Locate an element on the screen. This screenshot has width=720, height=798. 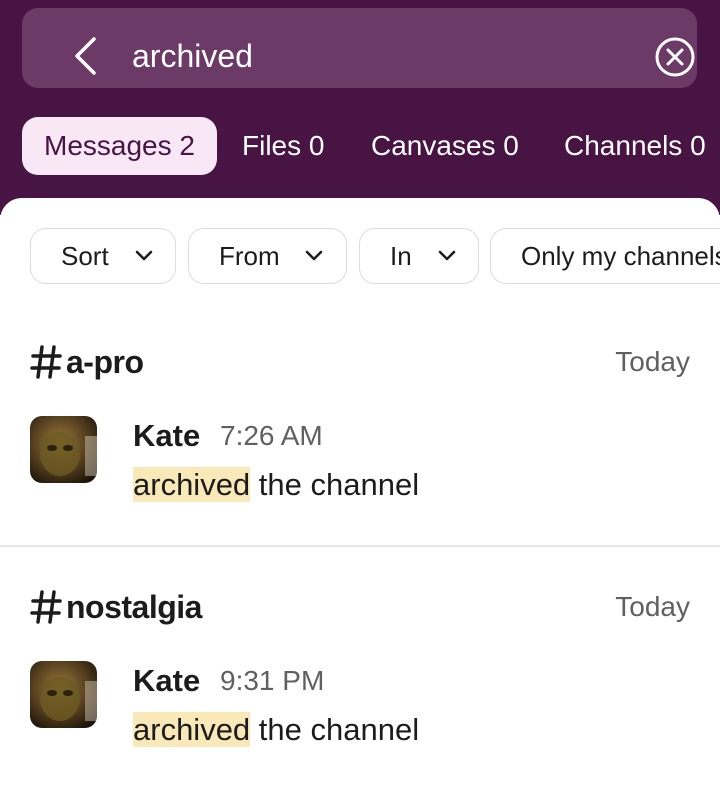
in-filter-label: In is located at coordinates (401, 256).